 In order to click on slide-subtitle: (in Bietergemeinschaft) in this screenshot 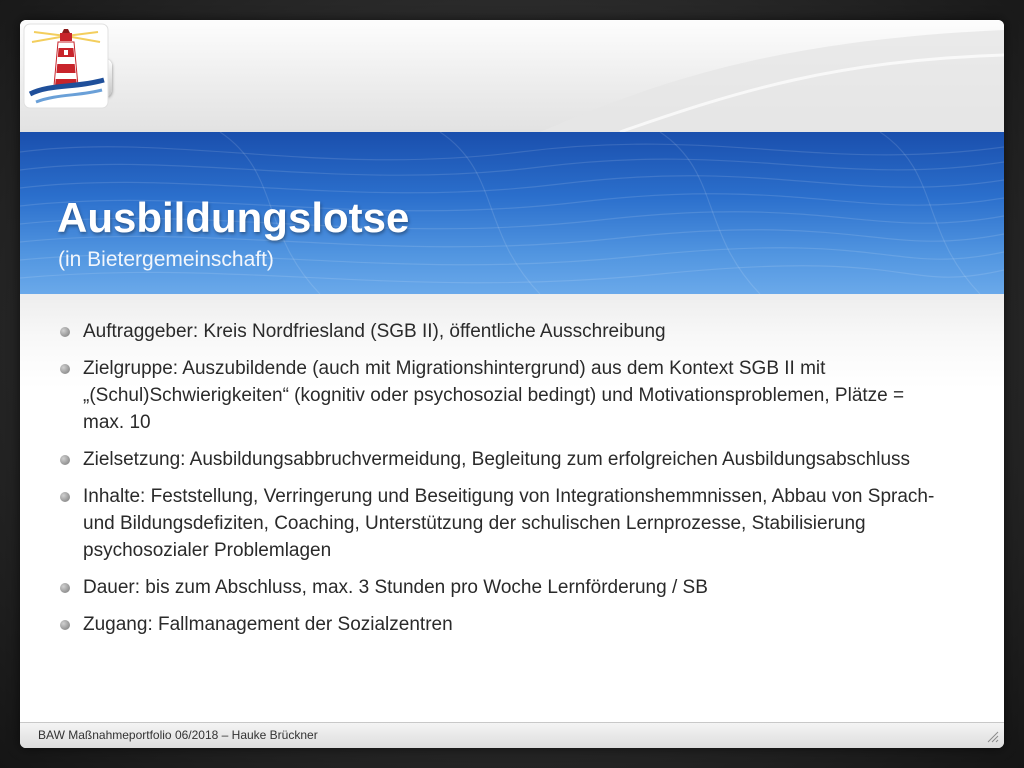, I will do `click(166, 259)`.